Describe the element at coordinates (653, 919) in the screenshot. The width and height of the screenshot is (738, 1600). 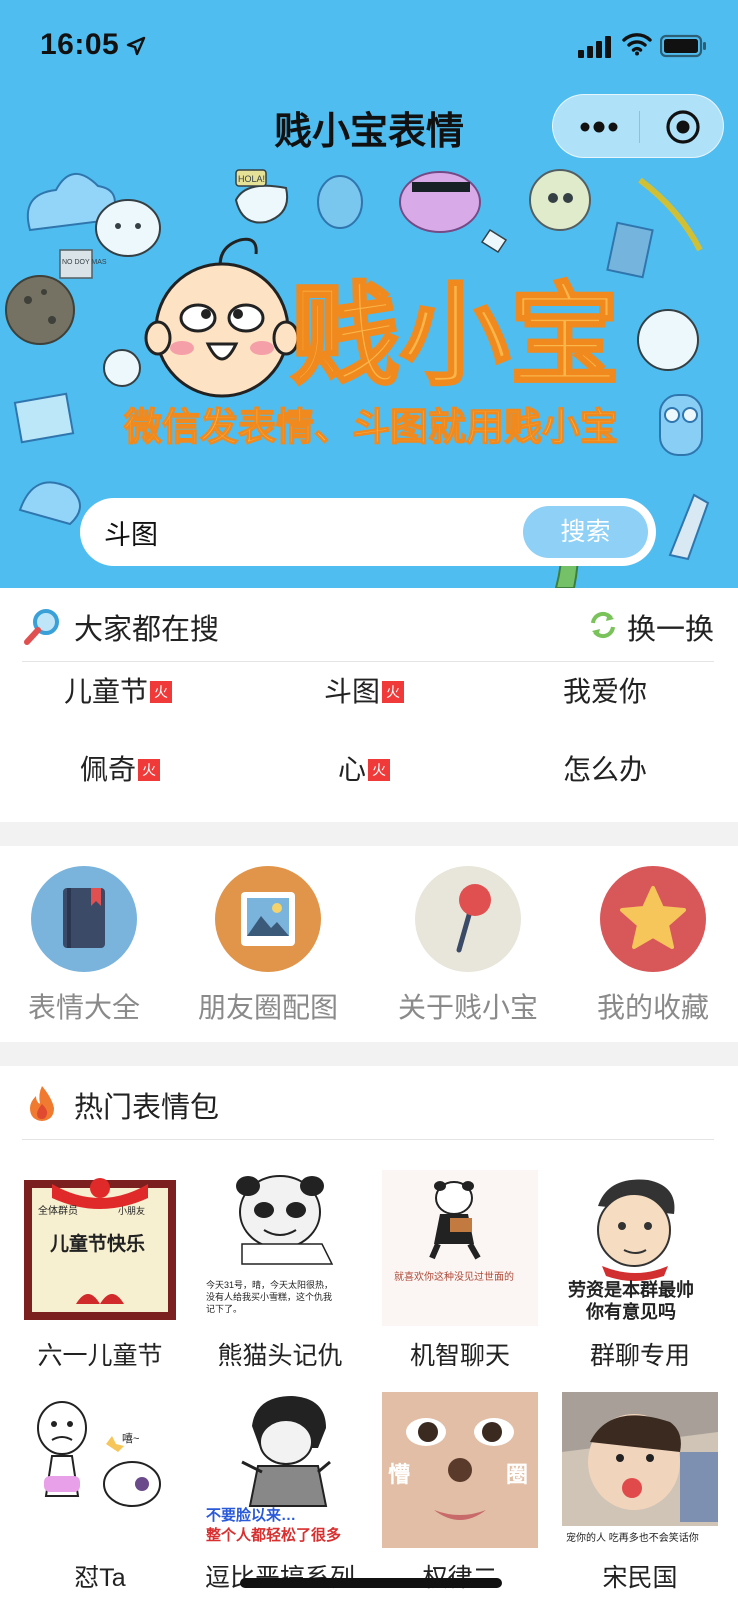
I see `star-icon` at that location.